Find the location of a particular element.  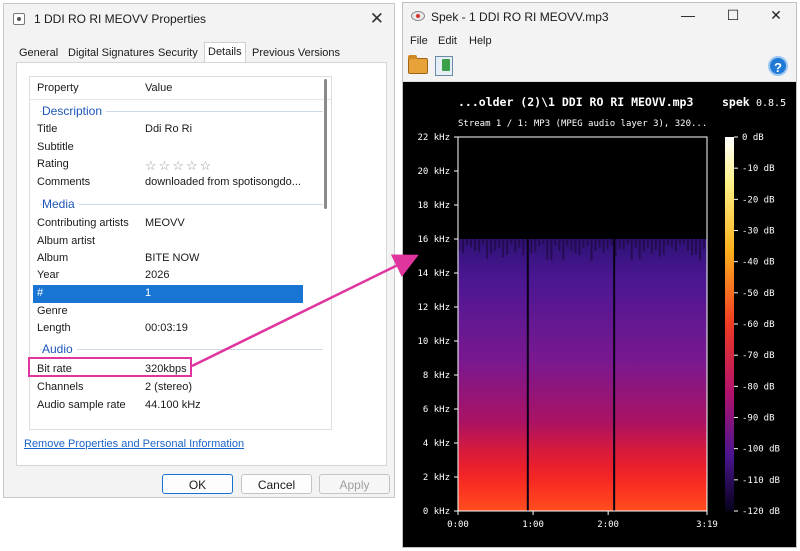

annotation-arrow is located at coordinates (305, 311).